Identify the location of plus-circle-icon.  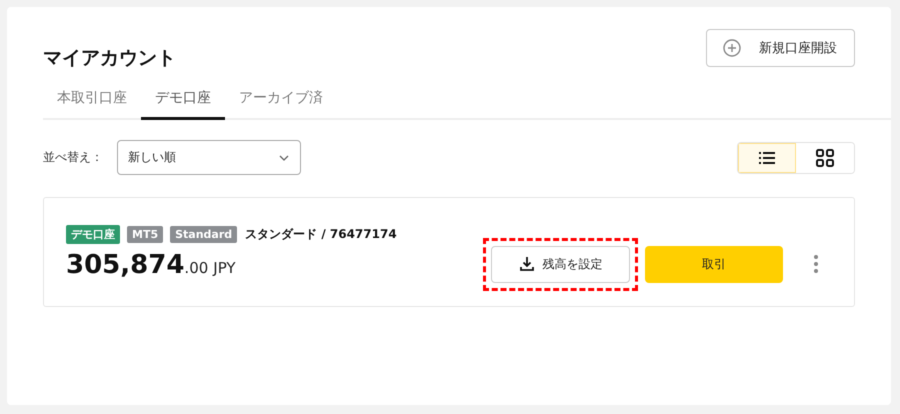
(732, 48).